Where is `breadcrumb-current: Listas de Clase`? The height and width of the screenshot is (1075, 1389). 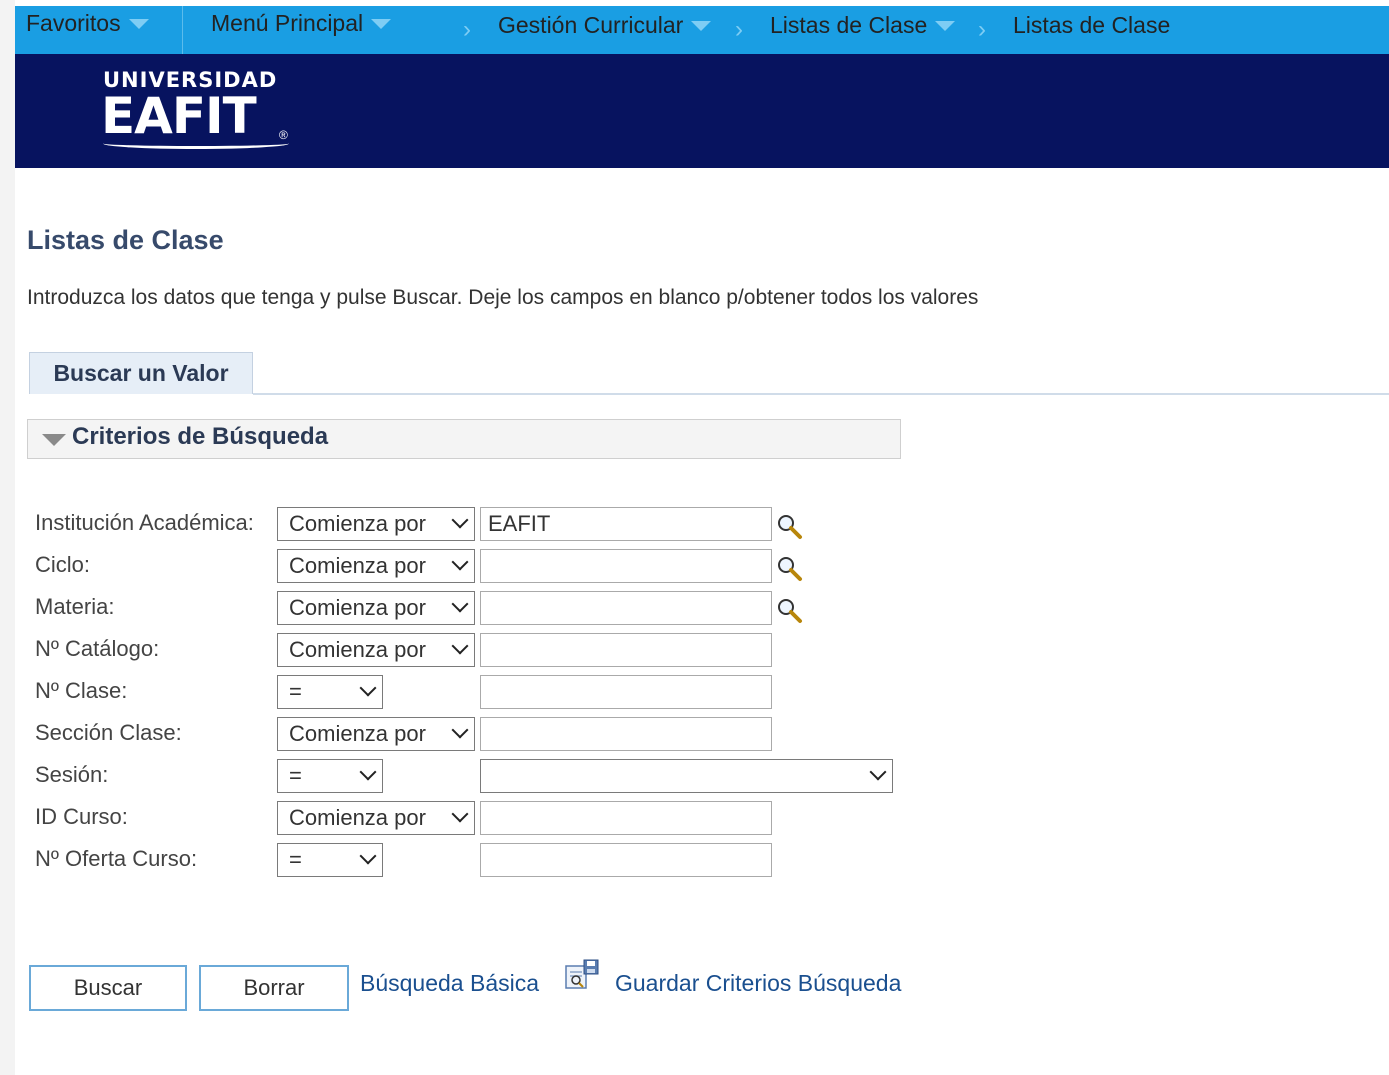
breadcrumb-current: Listas de Clase is located at coordinates (1091, 25).